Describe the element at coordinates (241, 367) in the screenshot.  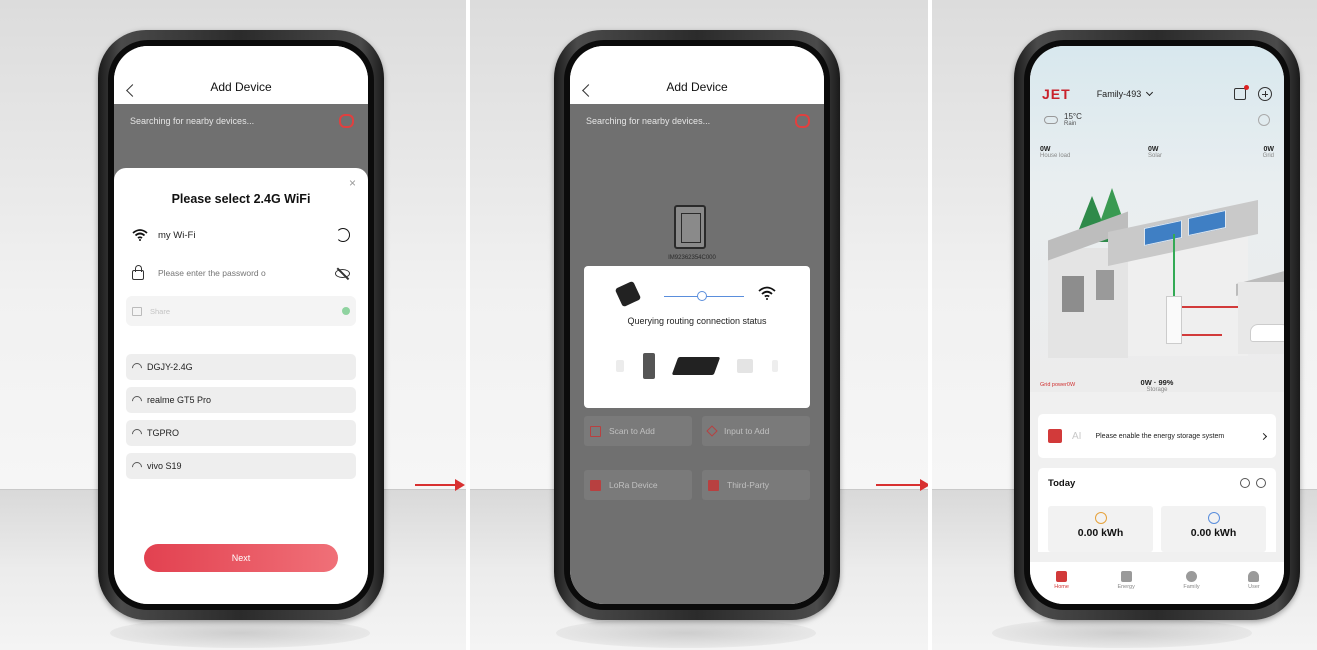
I see `network-item: DGJY-2.4G` at that location.